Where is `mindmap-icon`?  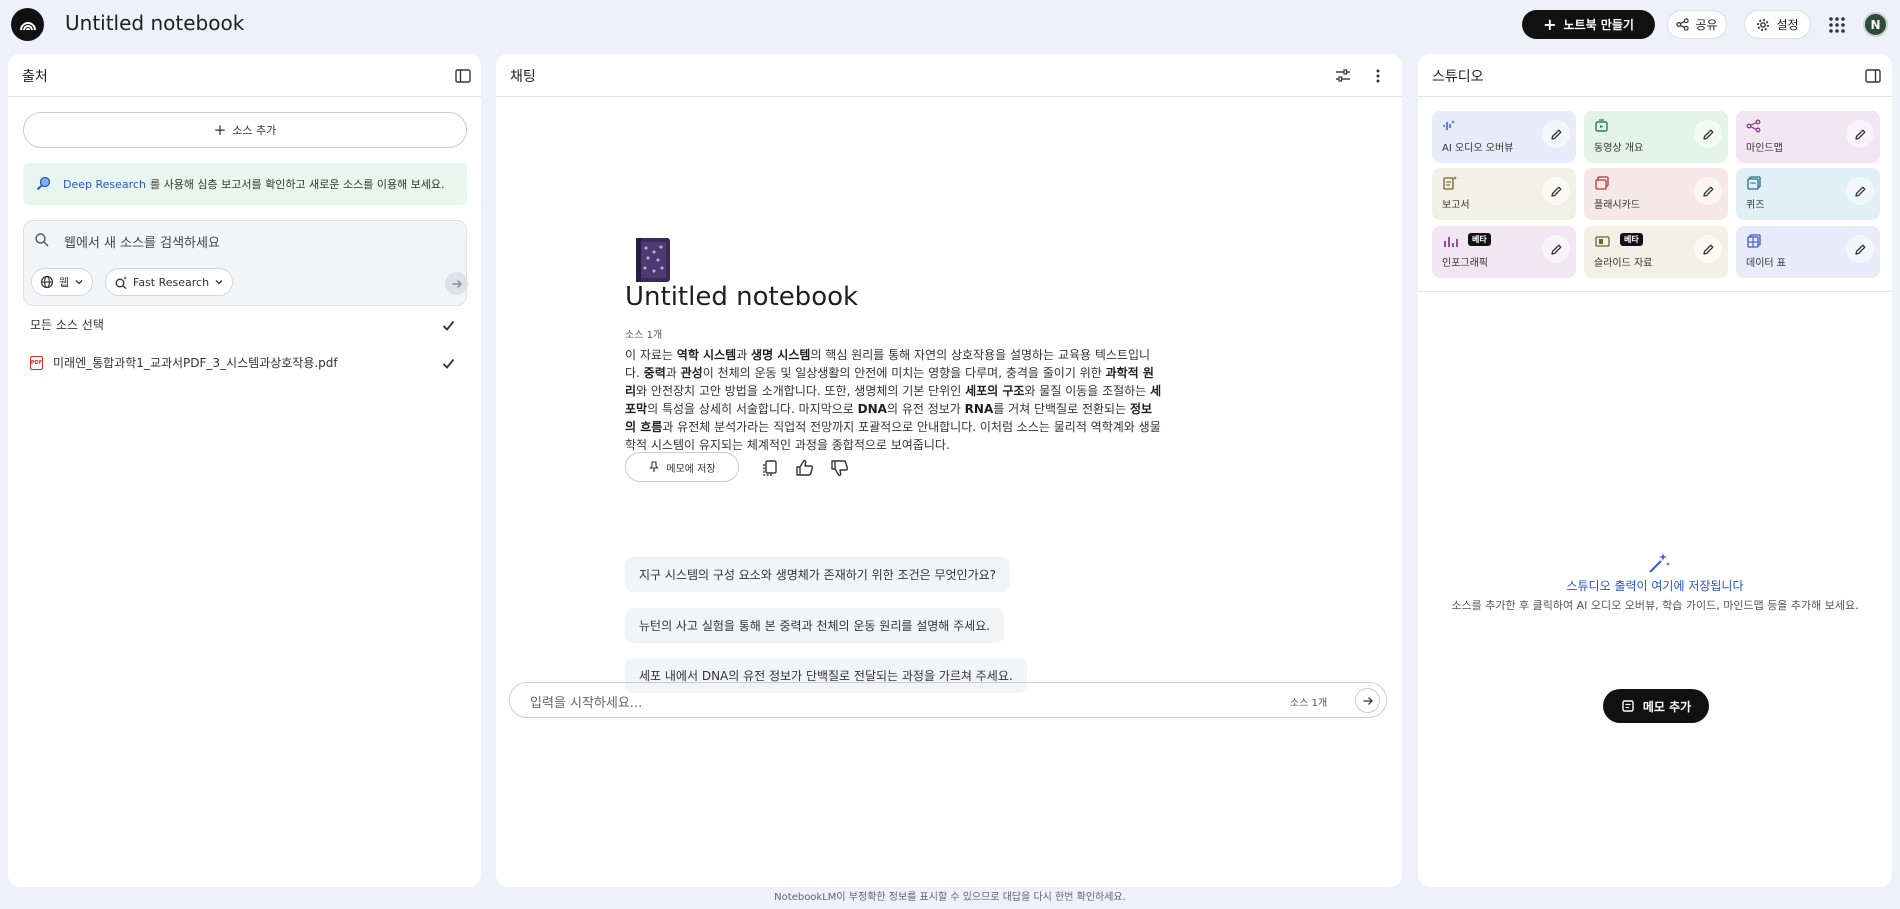
mindmap-icon is located at coordinates (1753, 126).